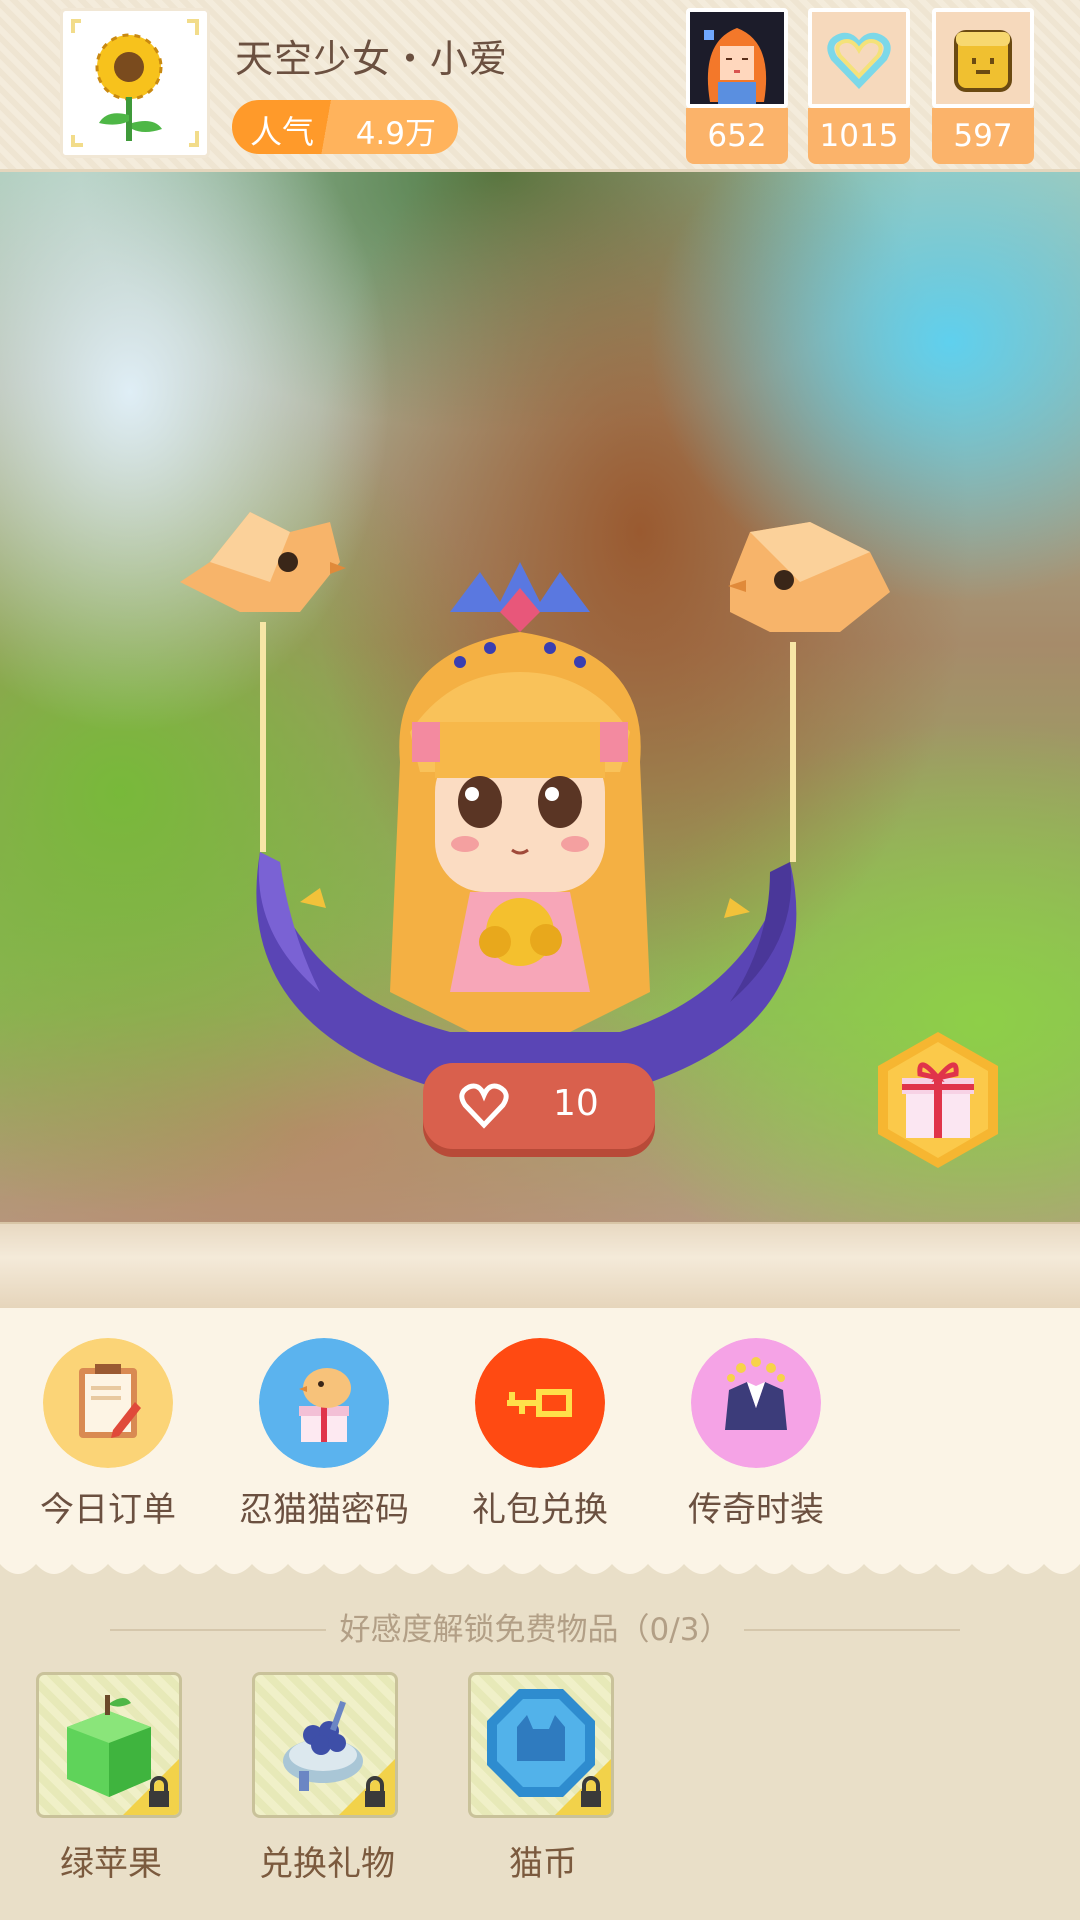  I want to click on bread-icon, so click(983, 58).